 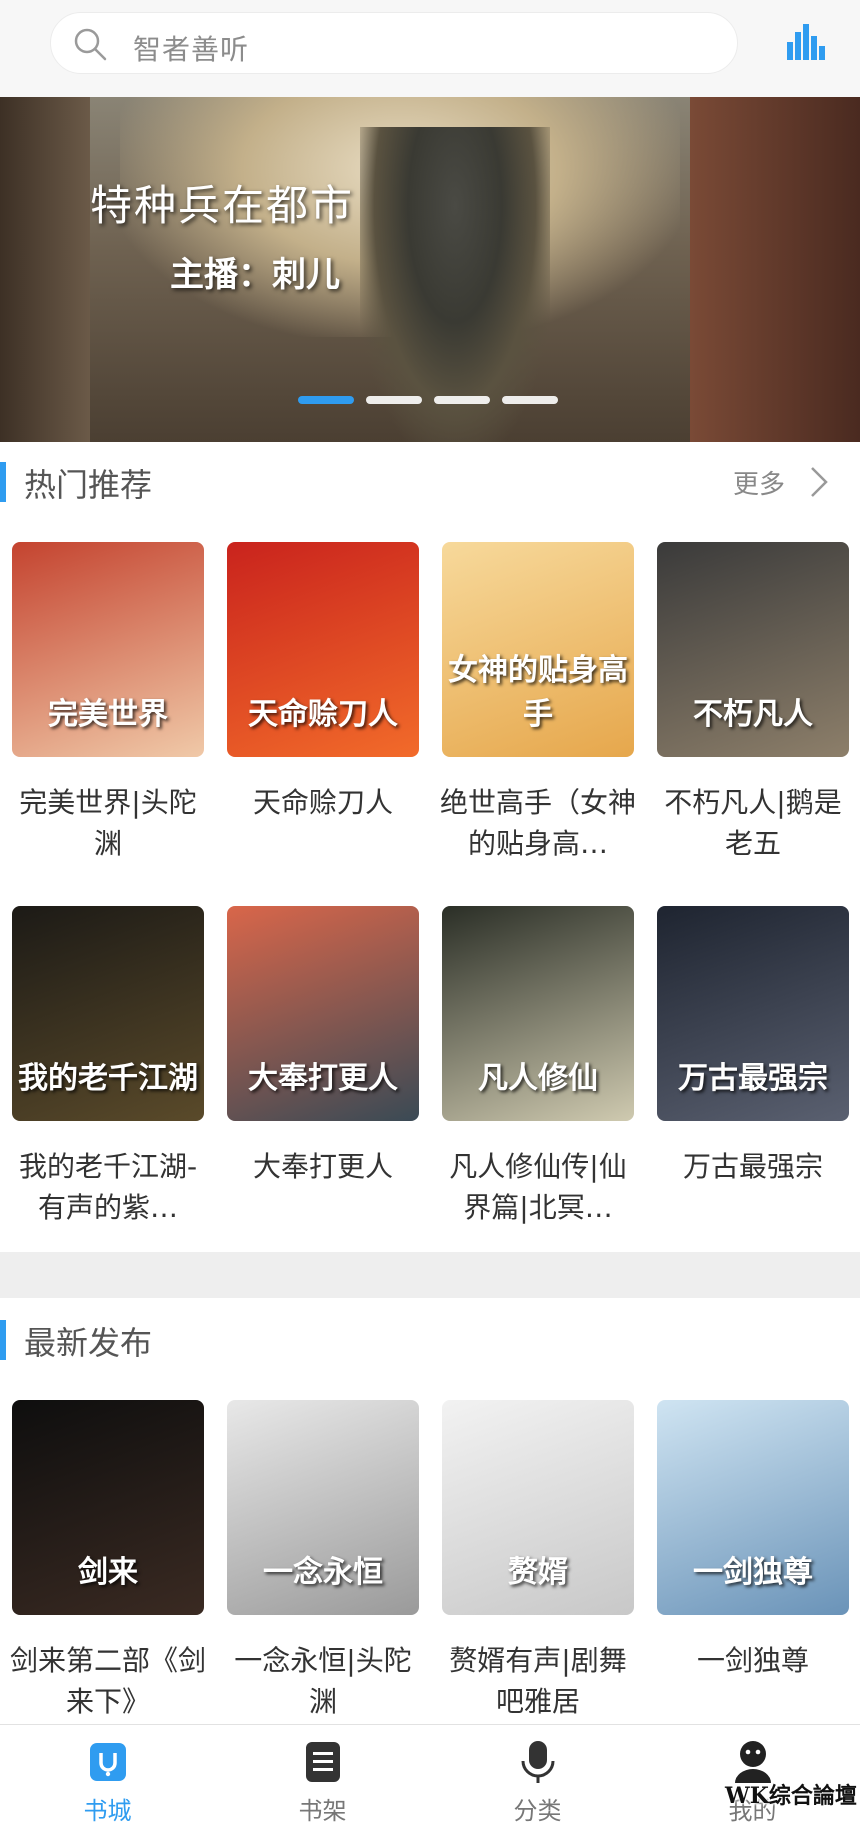 I want to click on nav-item-2: 分类, so click(x=537, y=1777).